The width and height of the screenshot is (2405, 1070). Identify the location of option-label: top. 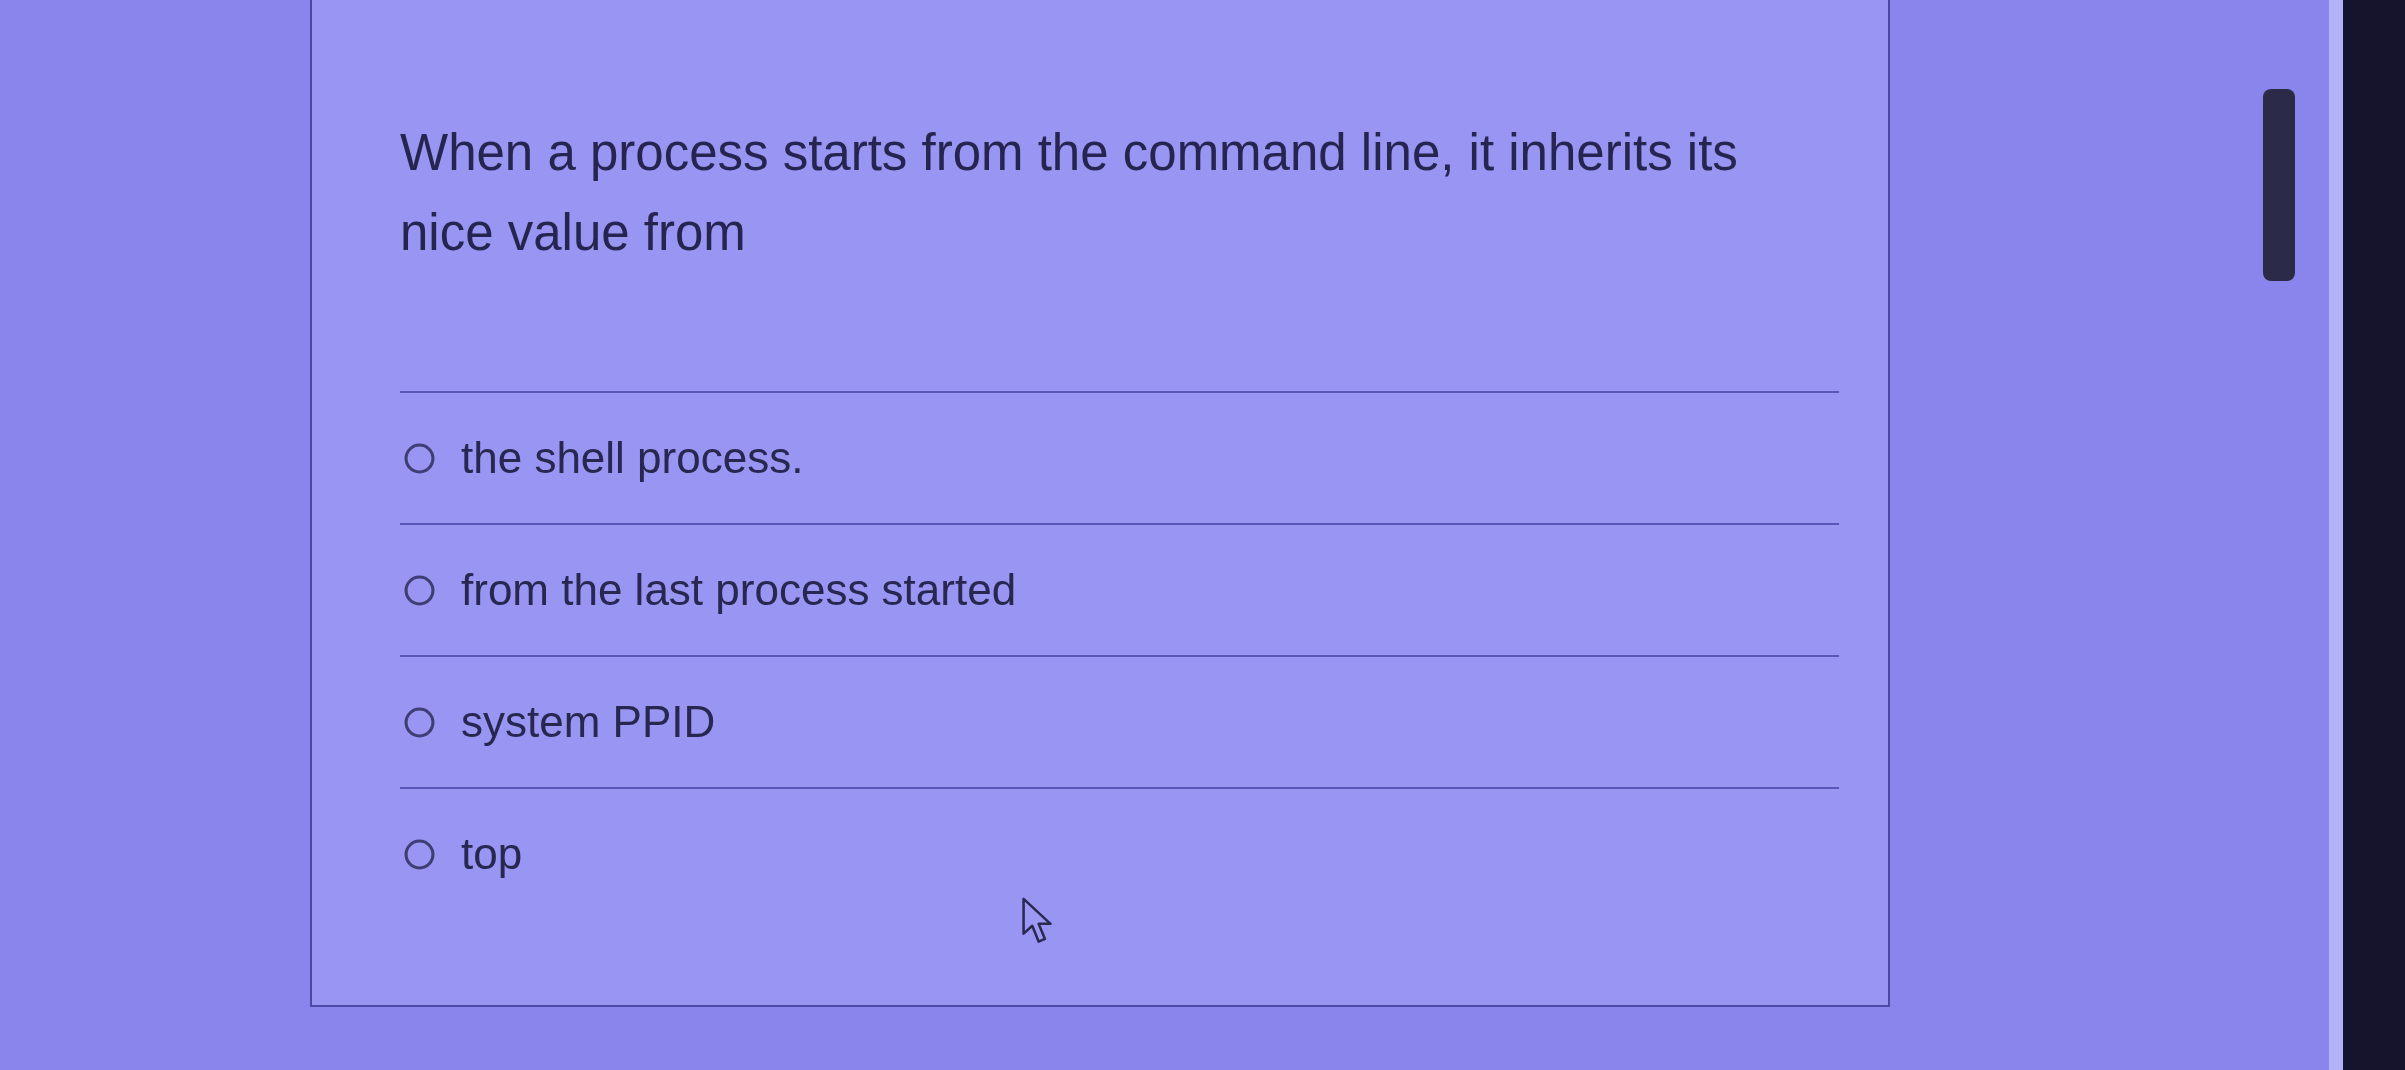
(492, 854).